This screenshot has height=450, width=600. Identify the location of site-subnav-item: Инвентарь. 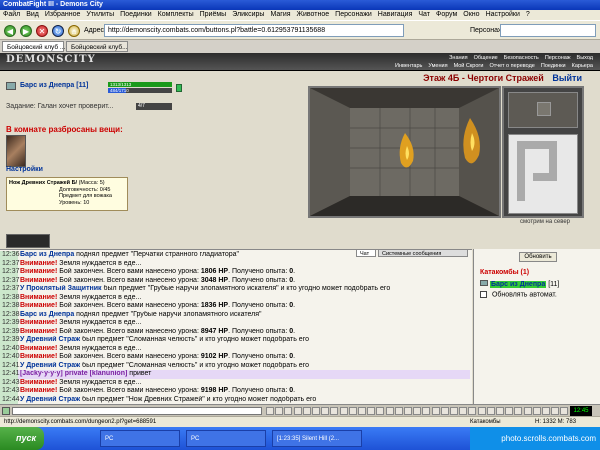
(408, 66).